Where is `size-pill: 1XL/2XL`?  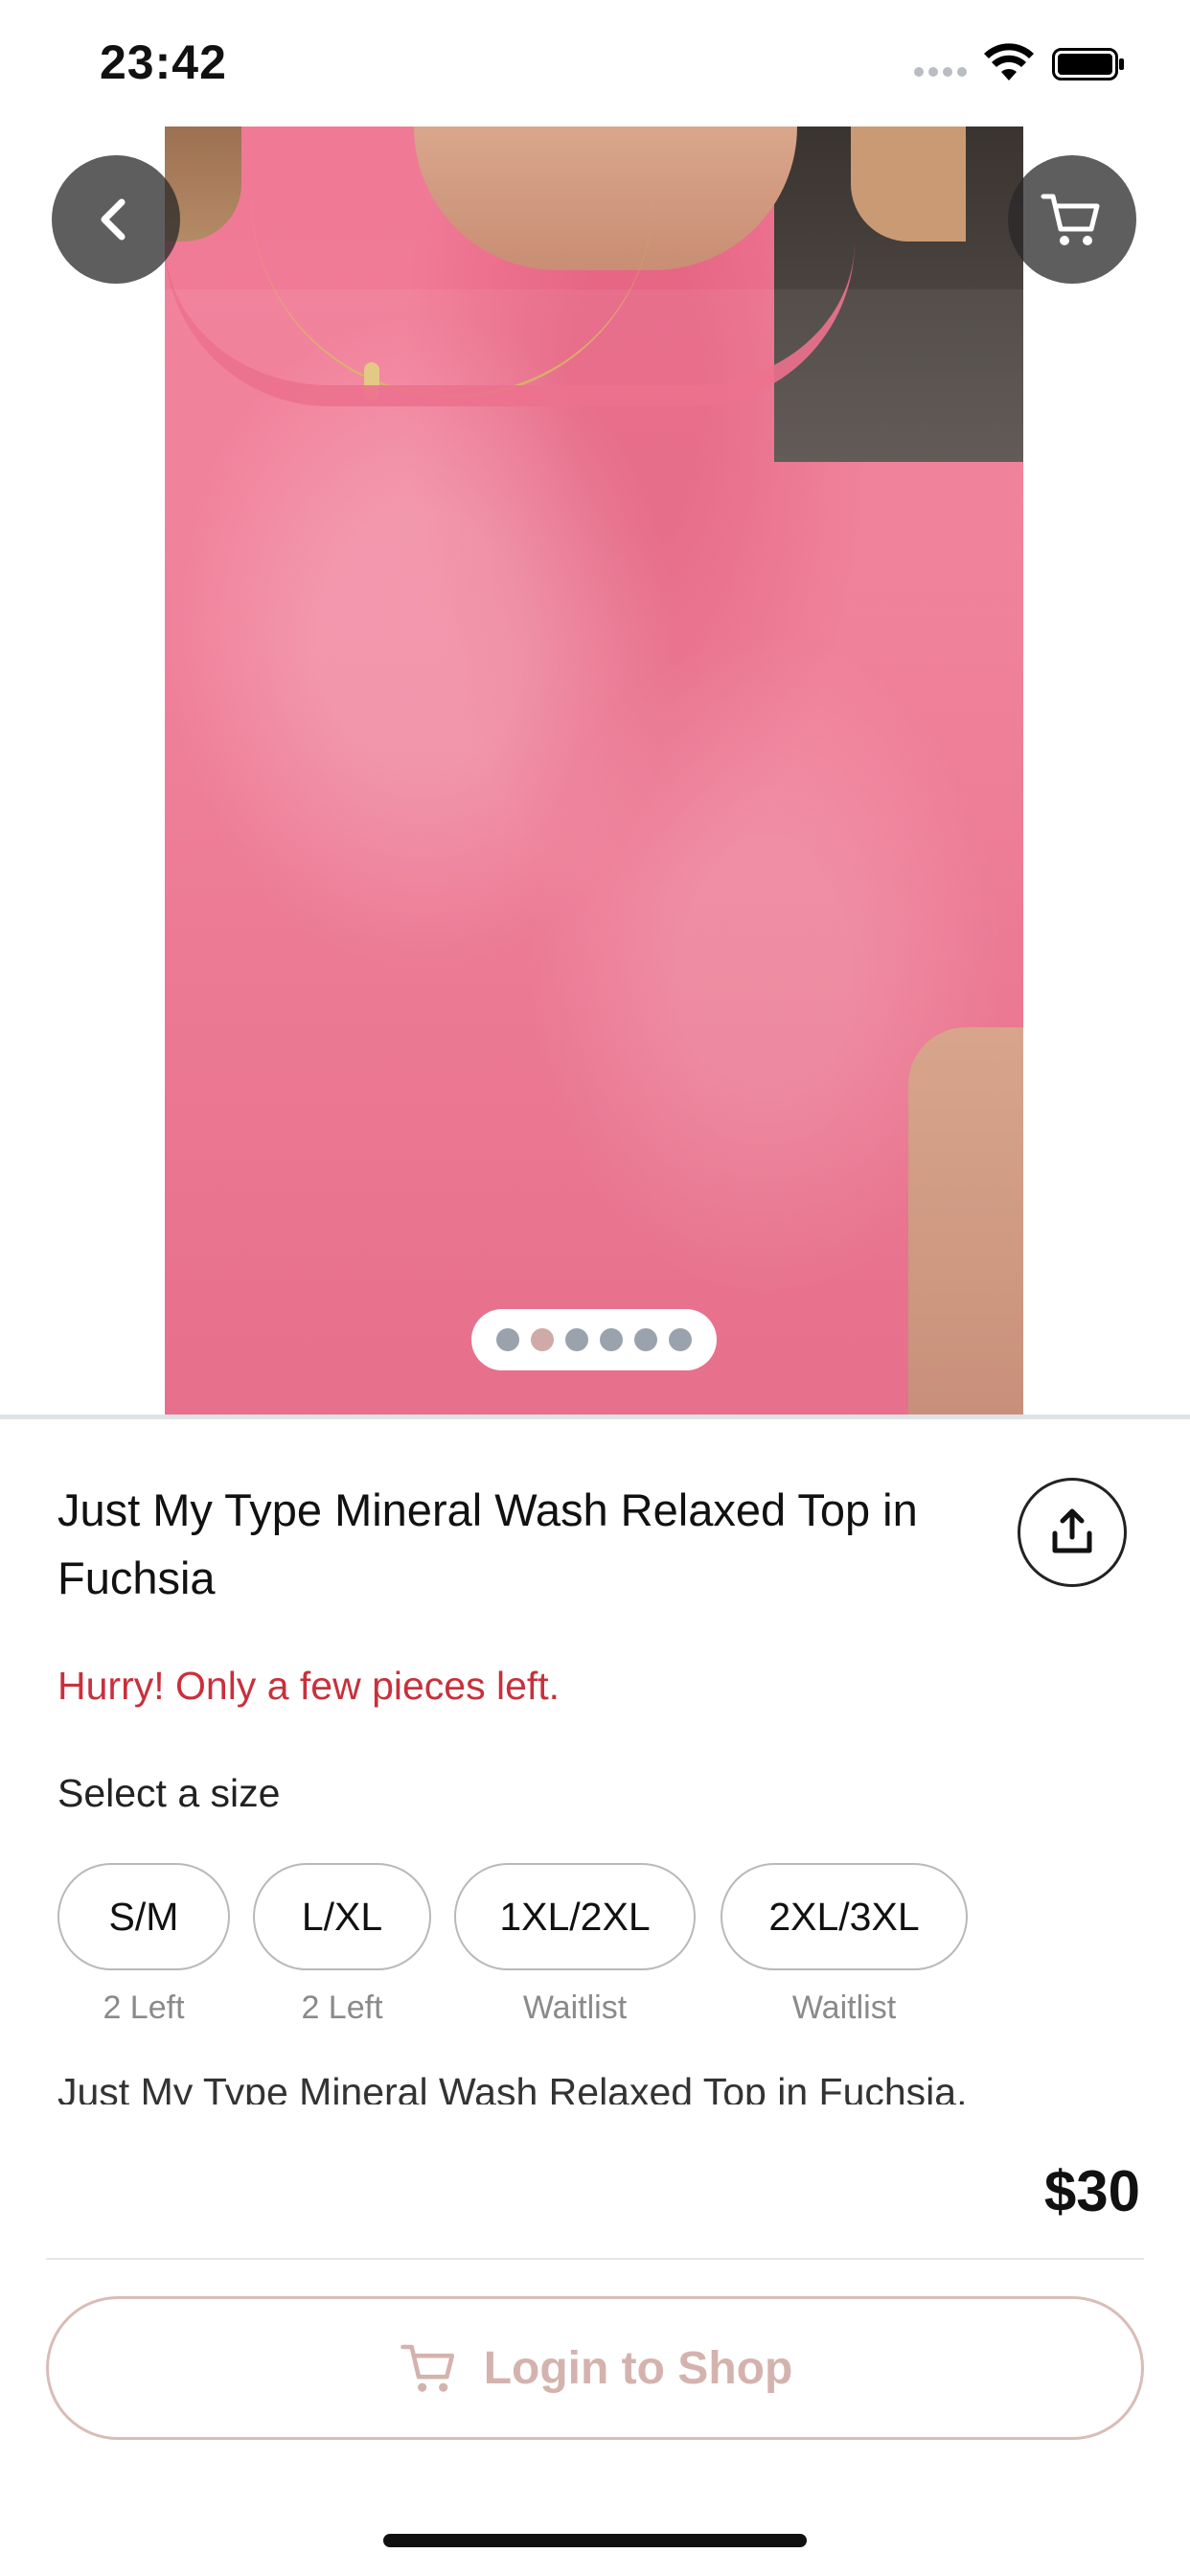
size-pill: 1XL/2XL is located at coordinates (575, 1916).